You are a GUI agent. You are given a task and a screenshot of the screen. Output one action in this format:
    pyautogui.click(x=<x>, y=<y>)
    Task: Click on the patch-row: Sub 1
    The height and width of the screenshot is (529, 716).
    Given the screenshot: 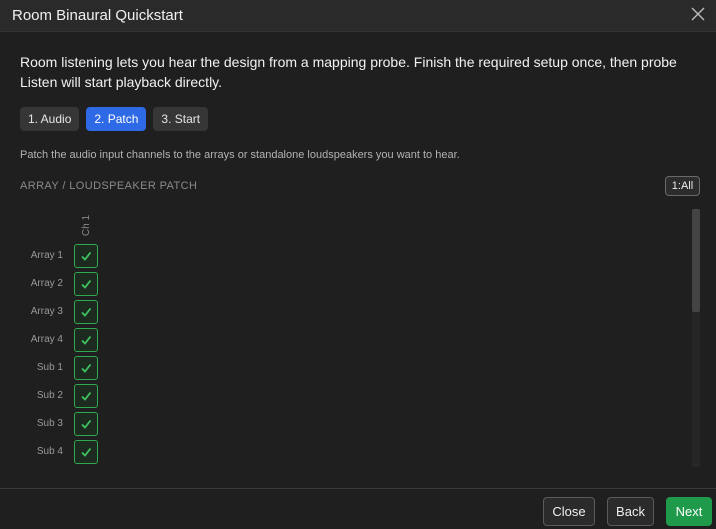 What is the action you would take?
    pyautogui.click(x=50, y=368)
    